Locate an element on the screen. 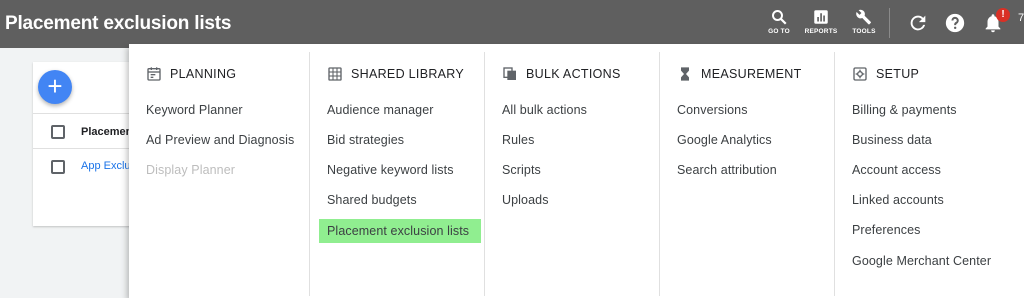  setup-heading-label: SETUP is located at coordinates (898, 74).